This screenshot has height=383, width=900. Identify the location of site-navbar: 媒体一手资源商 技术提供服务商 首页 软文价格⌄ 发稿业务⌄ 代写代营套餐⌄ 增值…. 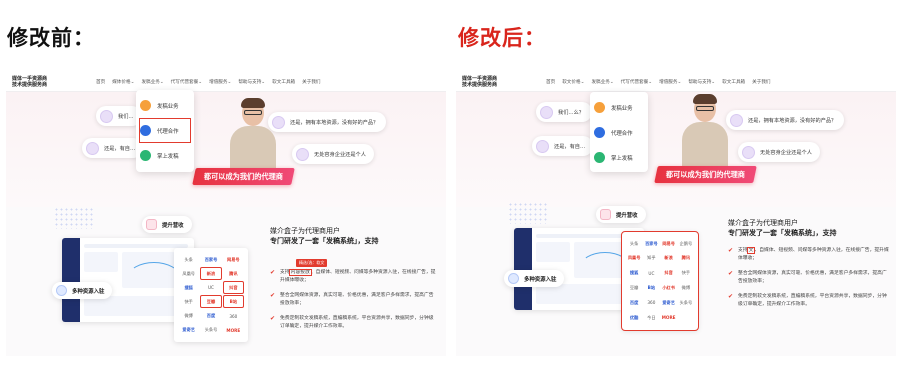
(676, 82).